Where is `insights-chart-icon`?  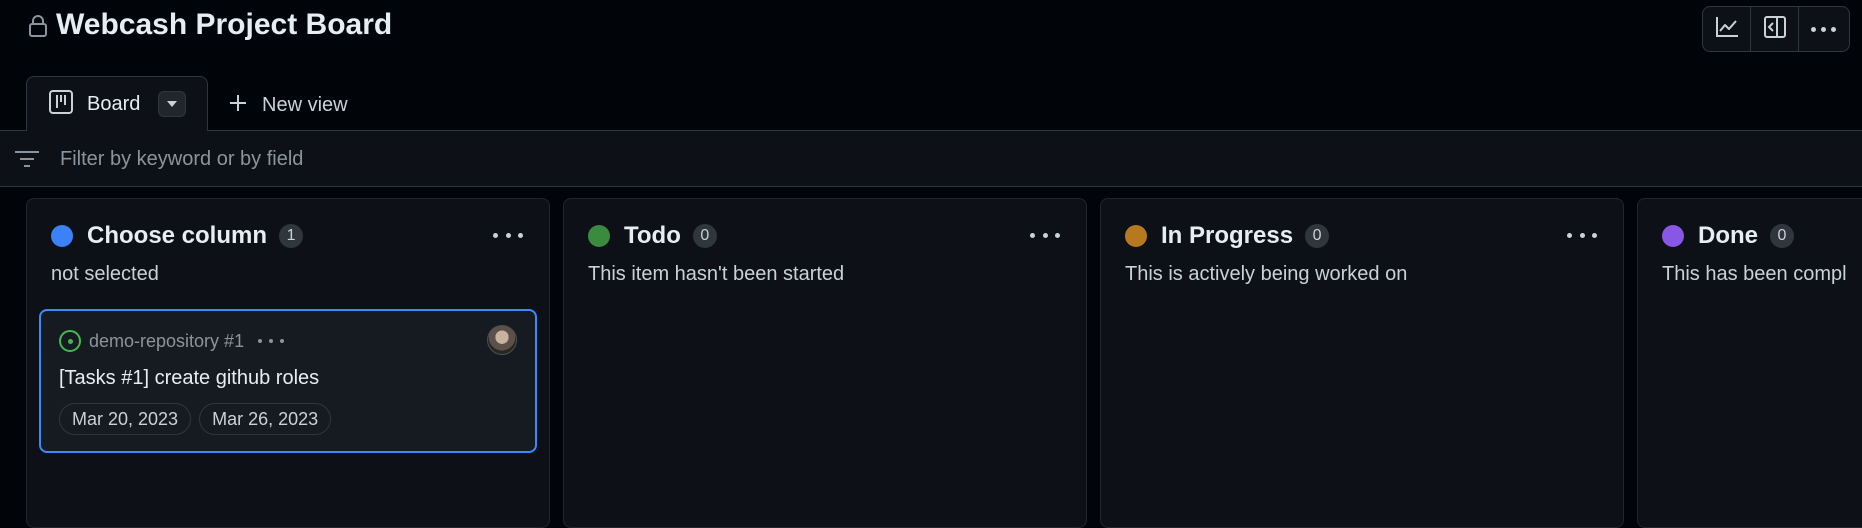
insights-chart-icon is located at coordinates (1727, 29).